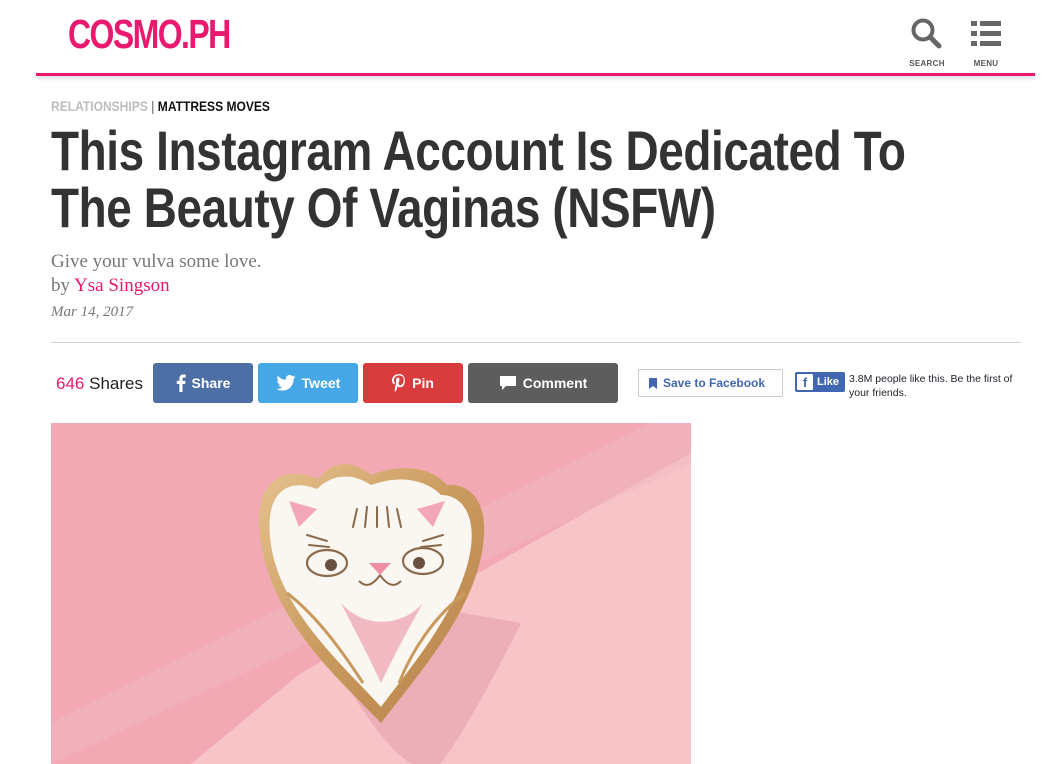 Image resolution: width=1057 pixels, height=764 pixels. I want to click on share-count-number: 646, so click(70, 383).